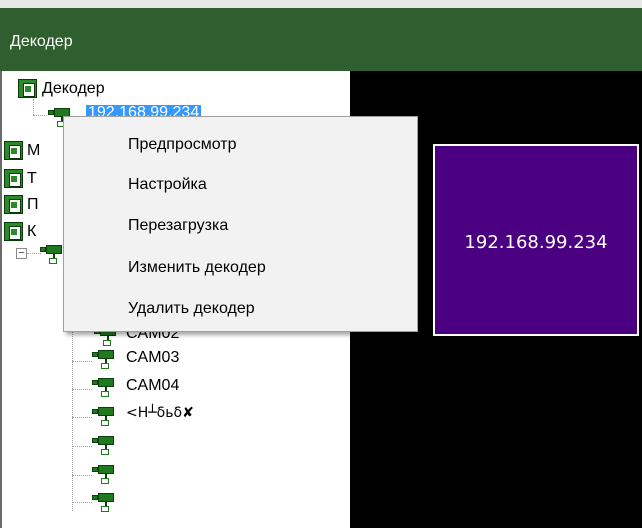  I want to click on window-titlebar: Декодер, so click(321, 35).